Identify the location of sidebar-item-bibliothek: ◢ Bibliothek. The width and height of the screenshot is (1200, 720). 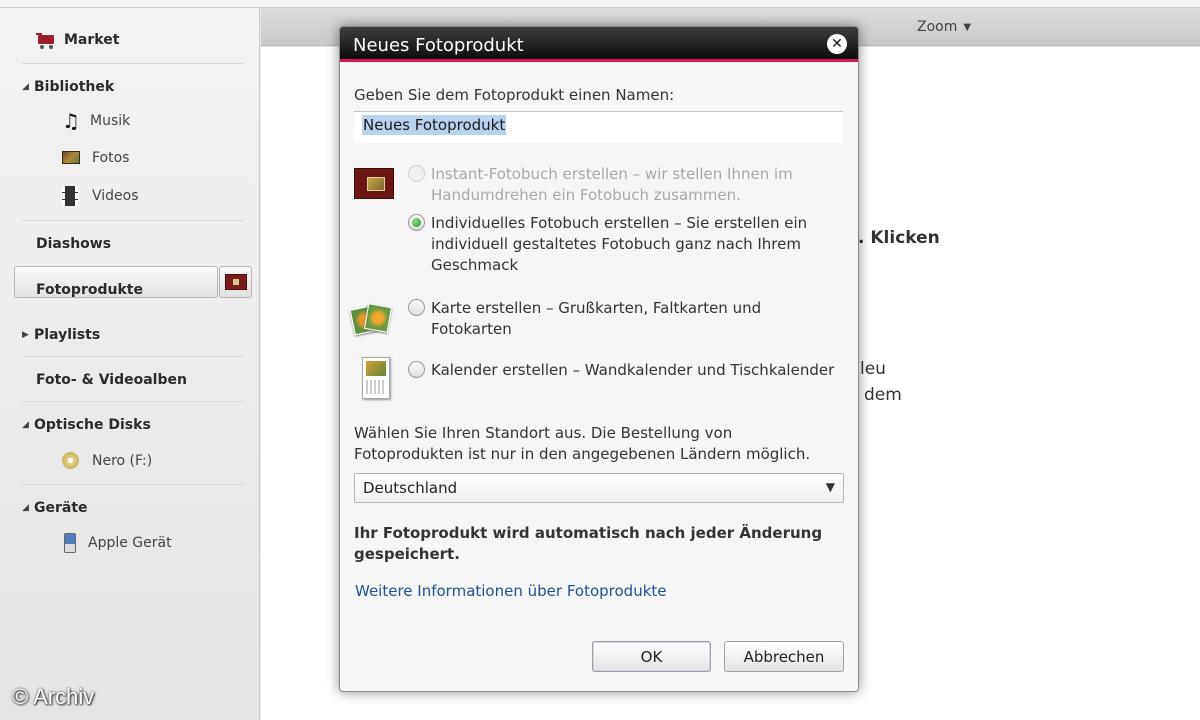
(68, 87).